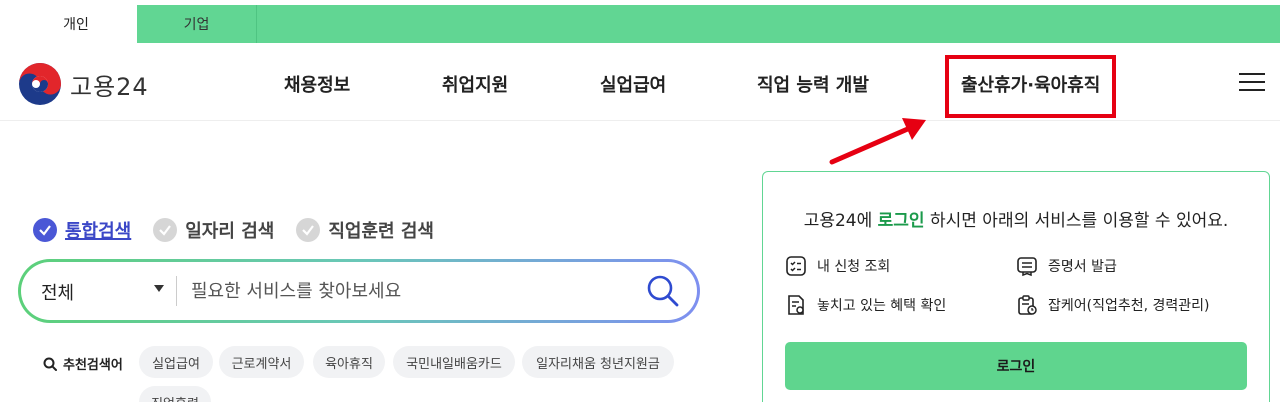 This screenshot has height=402, width=1280. Describe the element at coordinates (261, 362) in the screenshot. I see `keyword-chip: 근로계약서` at that location.